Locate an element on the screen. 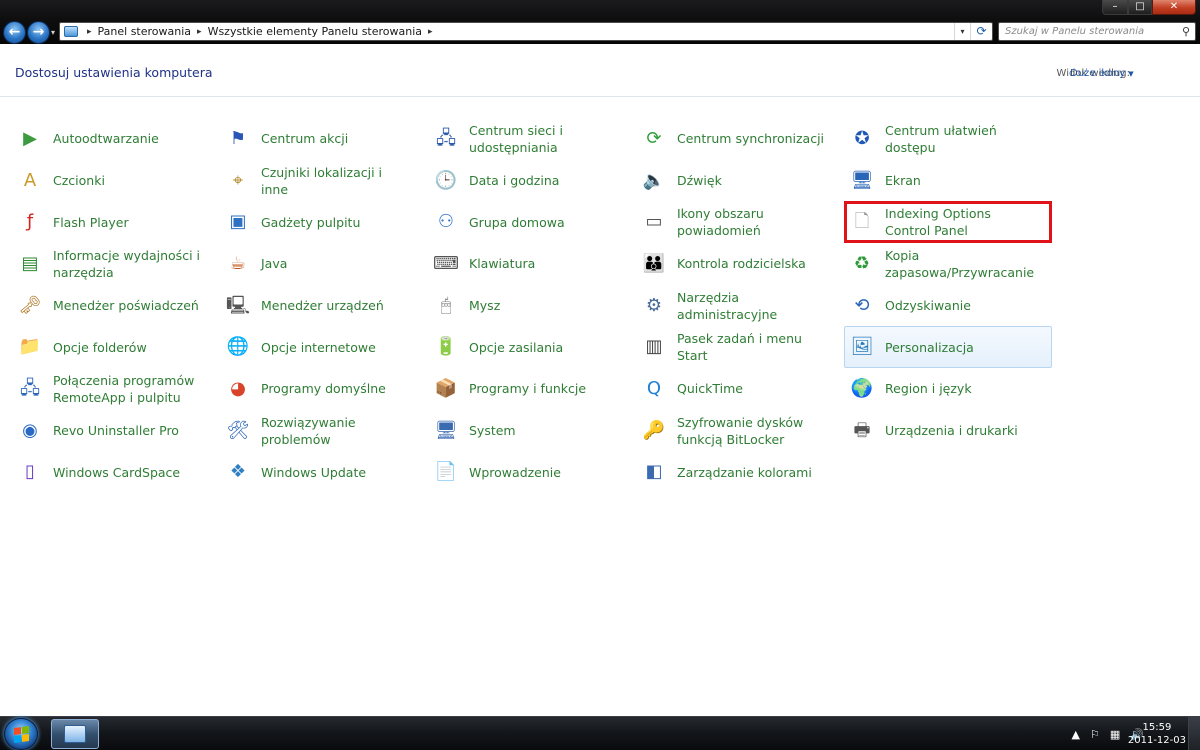 The width and height of the screenshot is (1200, 750). control-panel-item: ⟳ Centrum synchronizacji is located at coordinates (740, 139).